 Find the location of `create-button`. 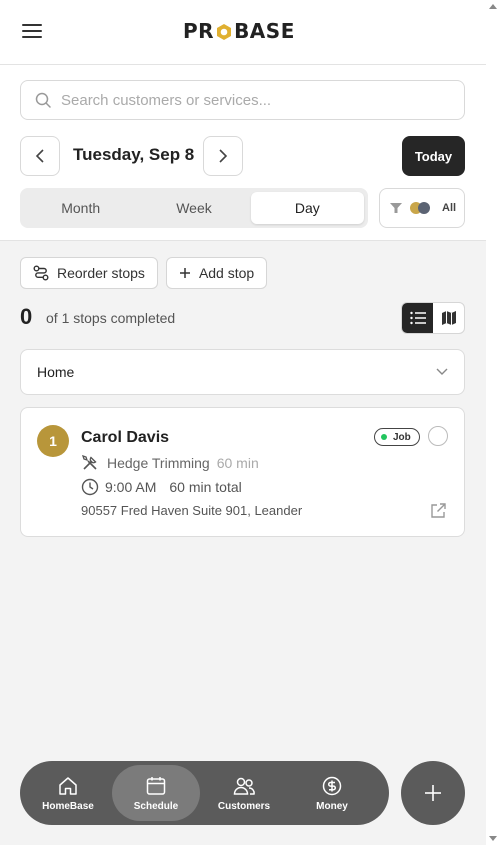

create-button is located at coordinates (433, 793).